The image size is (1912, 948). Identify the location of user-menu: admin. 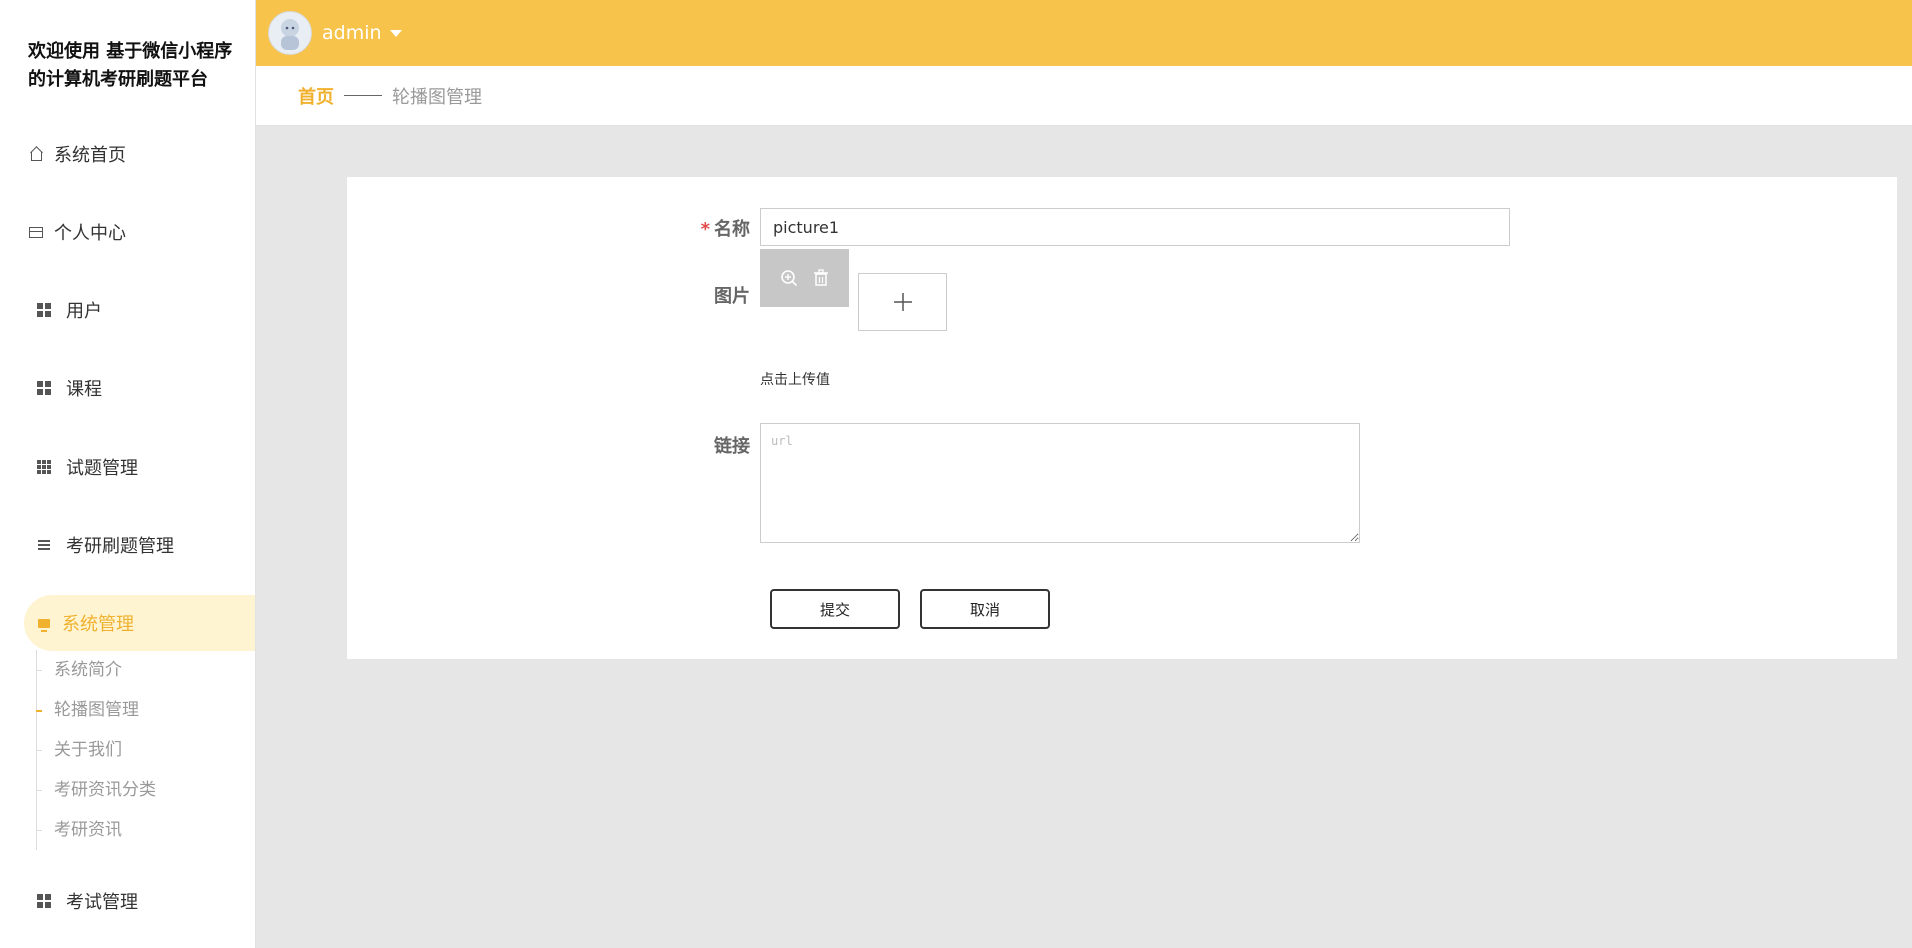
(362, 33).